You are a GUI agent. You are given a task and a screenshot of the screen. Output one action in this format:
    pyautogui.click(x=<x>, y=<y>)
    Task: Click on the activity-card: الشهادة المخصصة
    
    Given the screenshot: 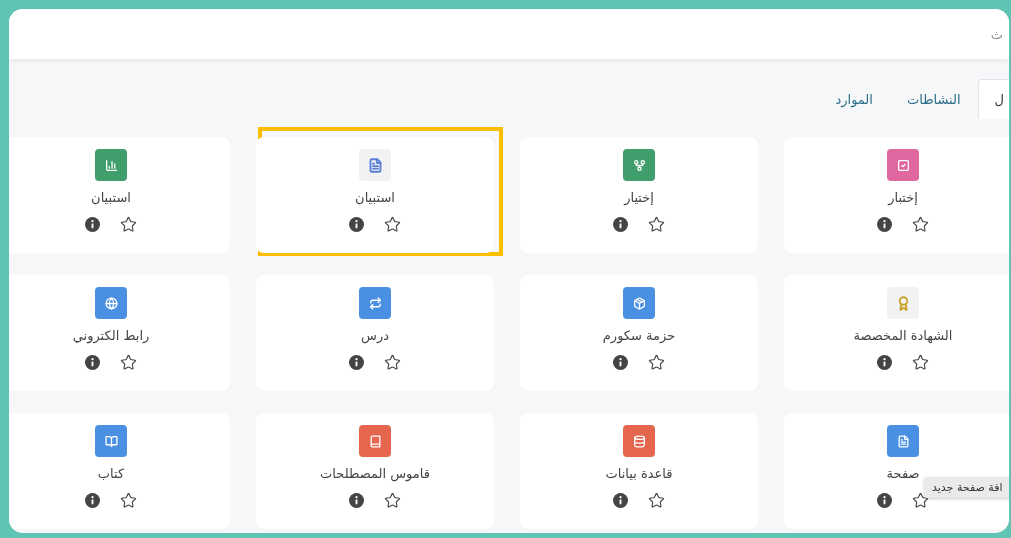 What is the action you would take?
    pyautogui.click(x=896, y=333)
    